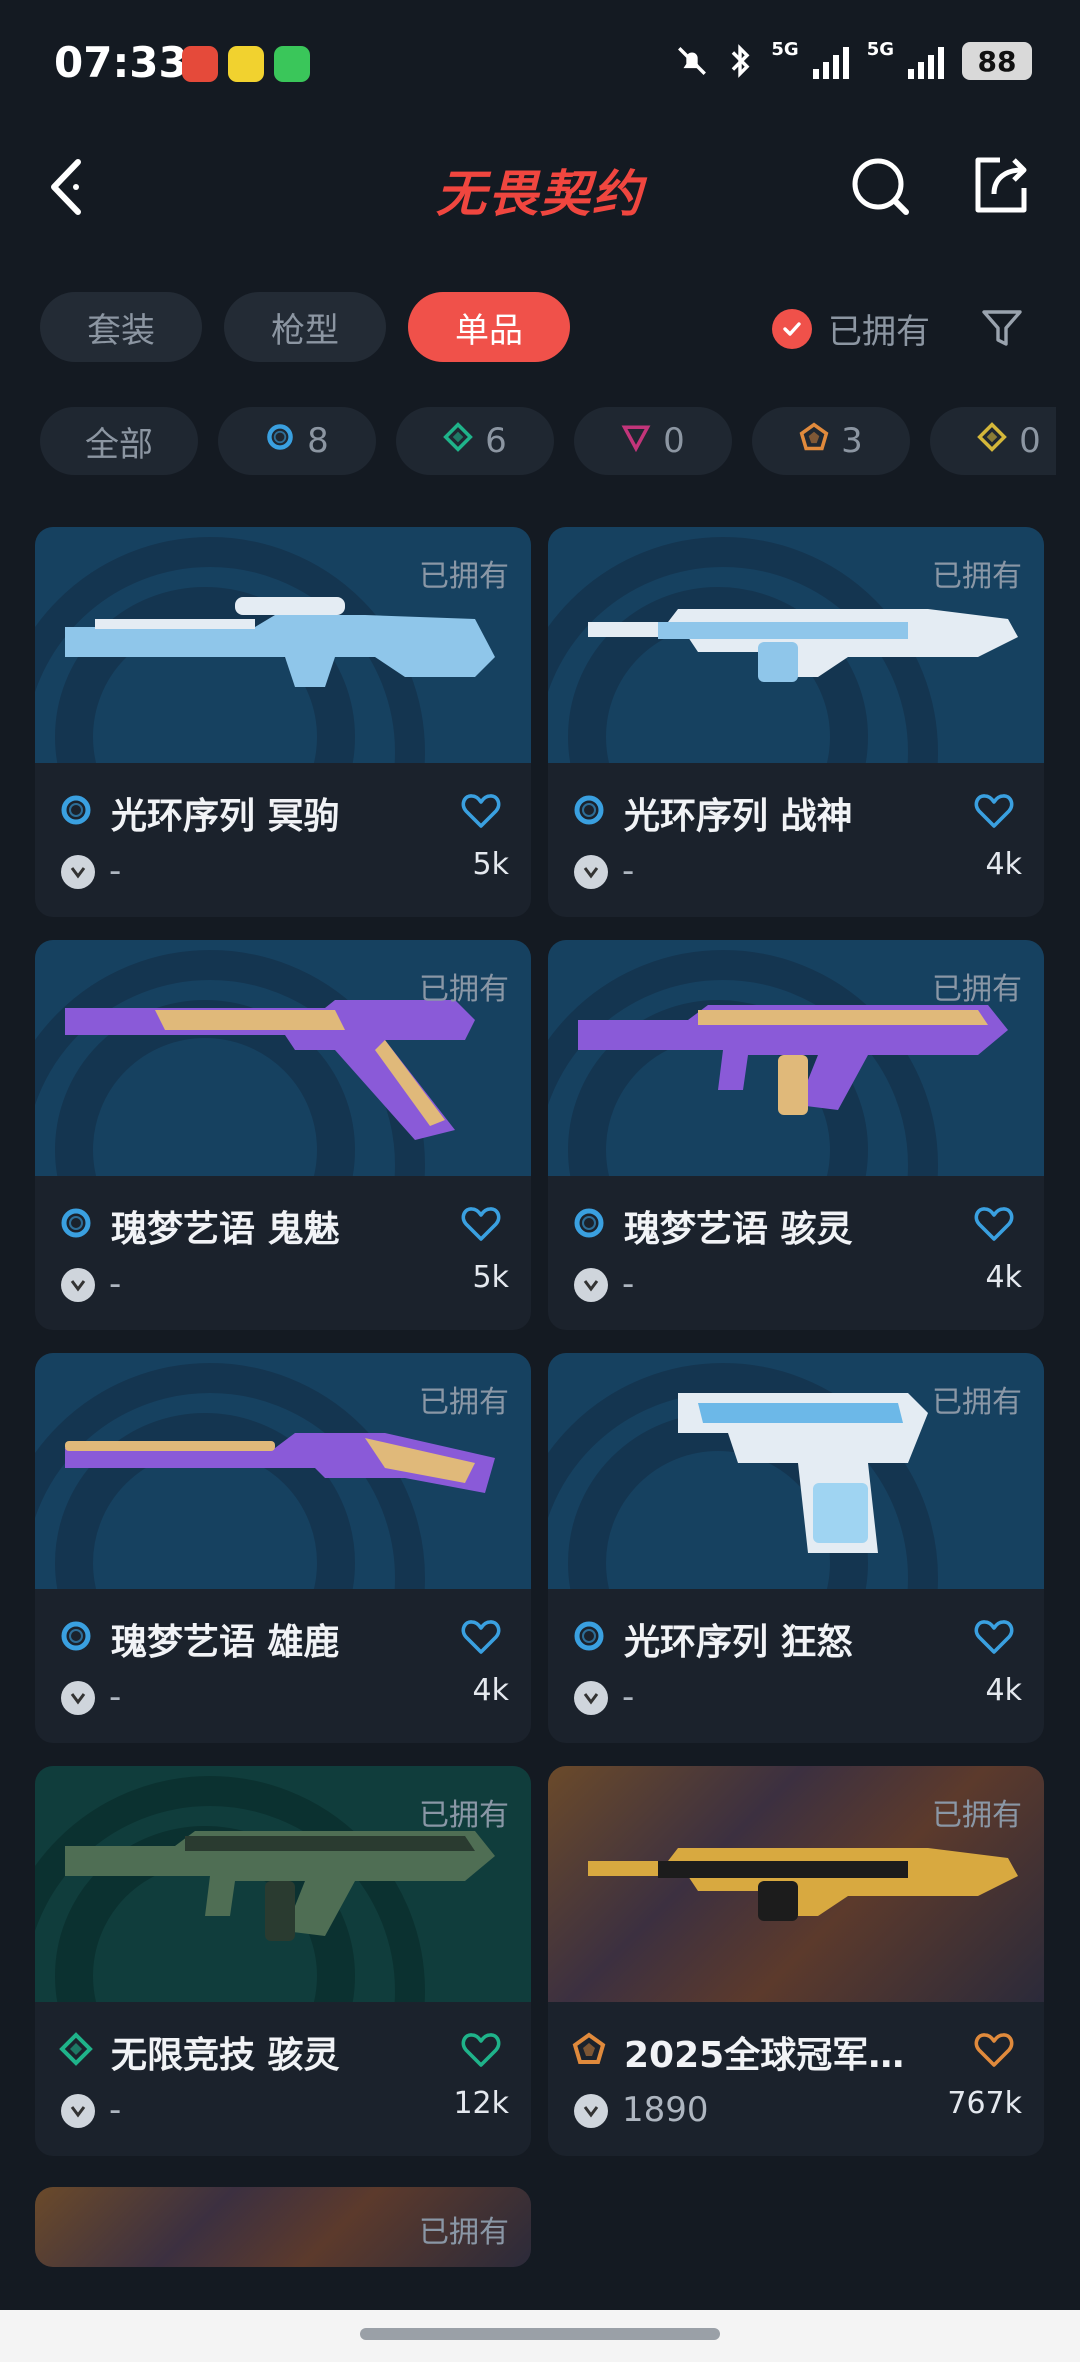 The width and height of the screenshot is (1080, 2362). Describe the element at coordinates (653, 441) in the screenshot. I see `rarity-chip-triangle: 0` at that location.